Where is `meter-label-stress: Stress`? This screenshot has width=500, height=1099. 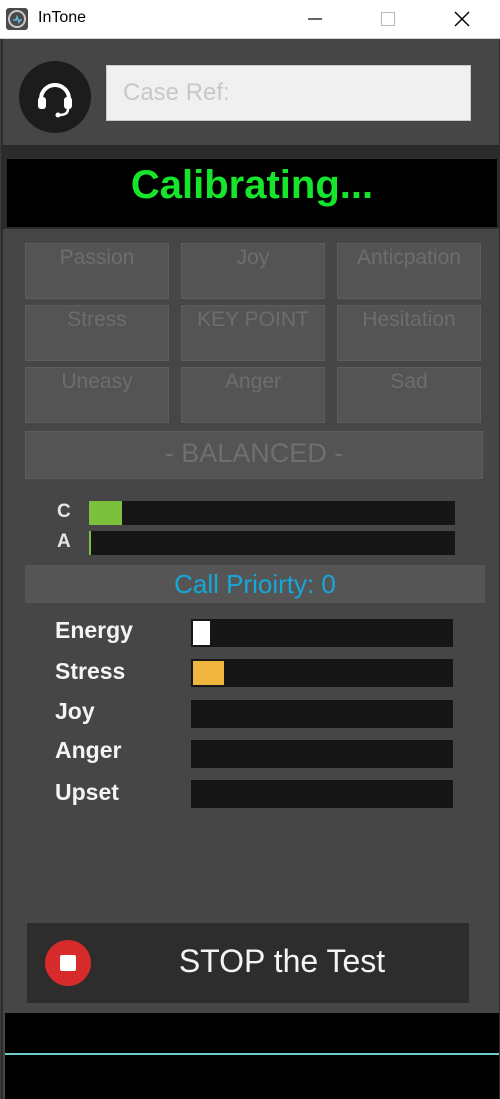
meter-label-stress: Stress is located at coordinates (90, 671).